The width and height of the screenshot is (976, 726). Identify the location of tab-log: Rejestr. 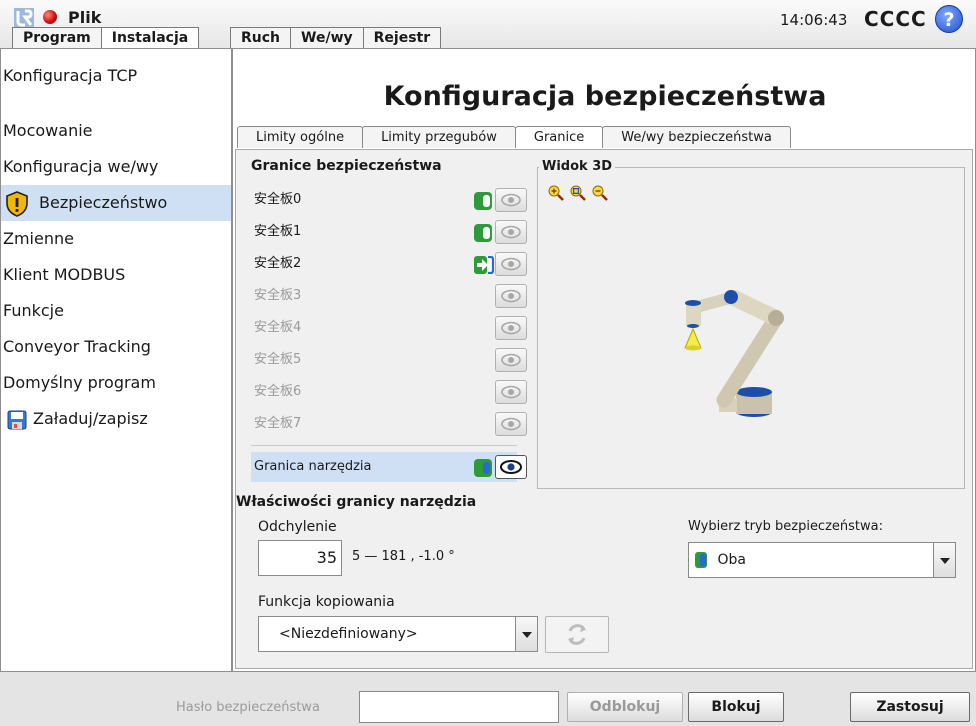
(402, 38).